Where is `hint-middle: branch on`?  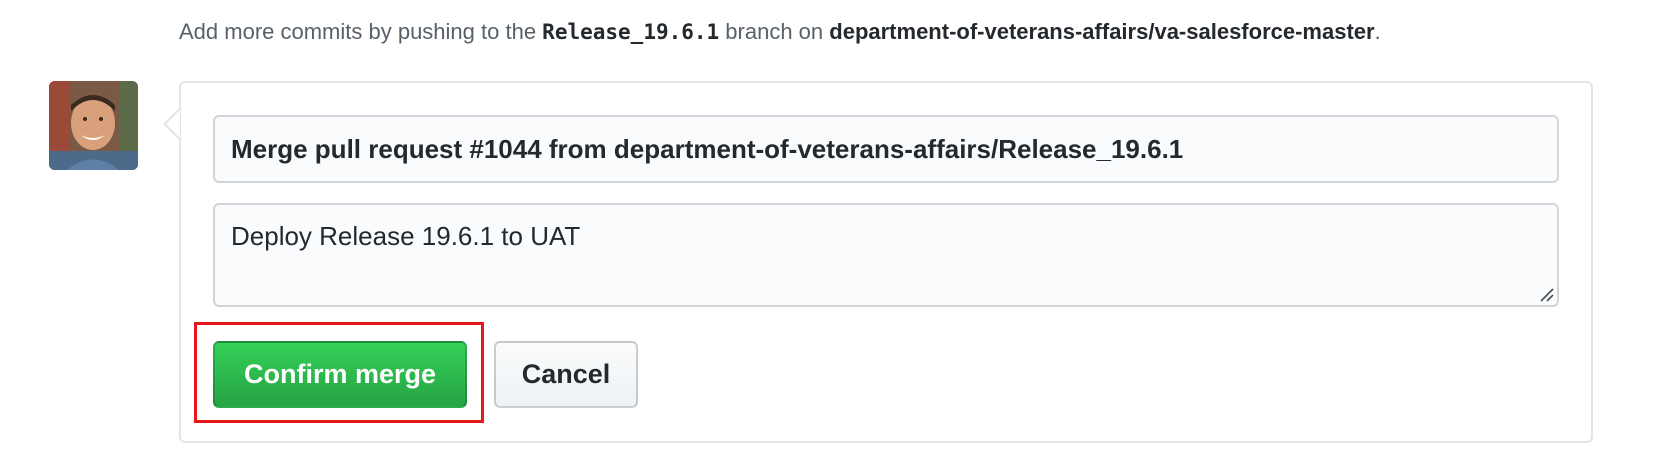 hint-middle: branch on is located at coordinates (774, 31).